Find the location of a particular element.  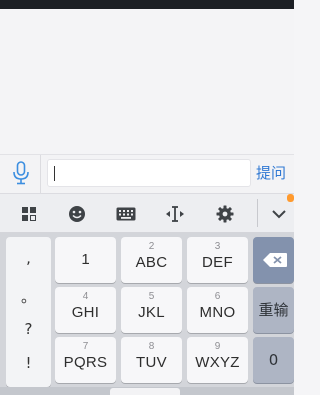

key-3-number: 3 is located at coordinates (217, 246).